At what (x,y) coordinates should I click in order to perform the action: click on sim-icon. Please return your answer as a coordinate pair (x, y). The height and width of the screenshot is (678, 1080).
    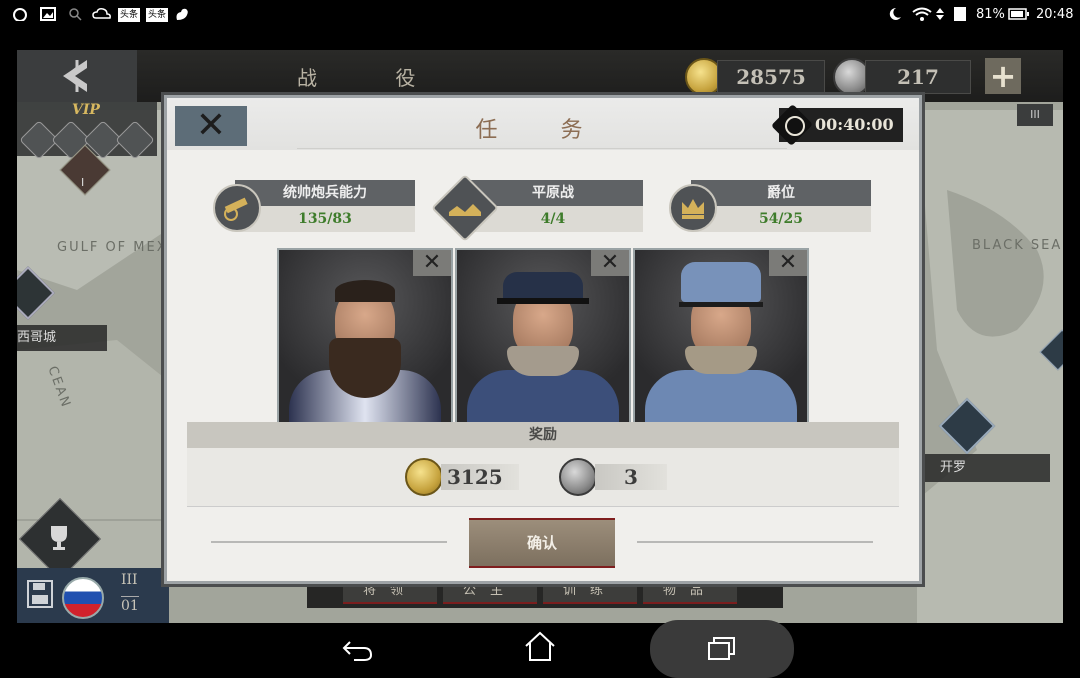
    Looking at the image, I should click on (960, 14).